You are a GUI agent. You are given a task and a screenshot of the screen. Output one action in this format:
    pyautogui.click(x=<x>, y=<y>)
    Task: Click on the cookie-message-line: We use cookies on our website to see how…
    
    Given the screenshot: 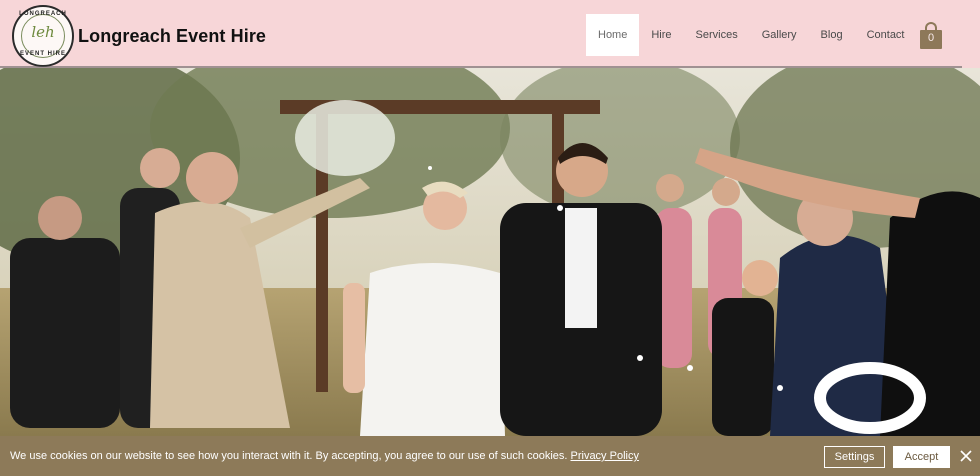 What is the action you would take?
    pyautogui.click(x=324, y=456)
    